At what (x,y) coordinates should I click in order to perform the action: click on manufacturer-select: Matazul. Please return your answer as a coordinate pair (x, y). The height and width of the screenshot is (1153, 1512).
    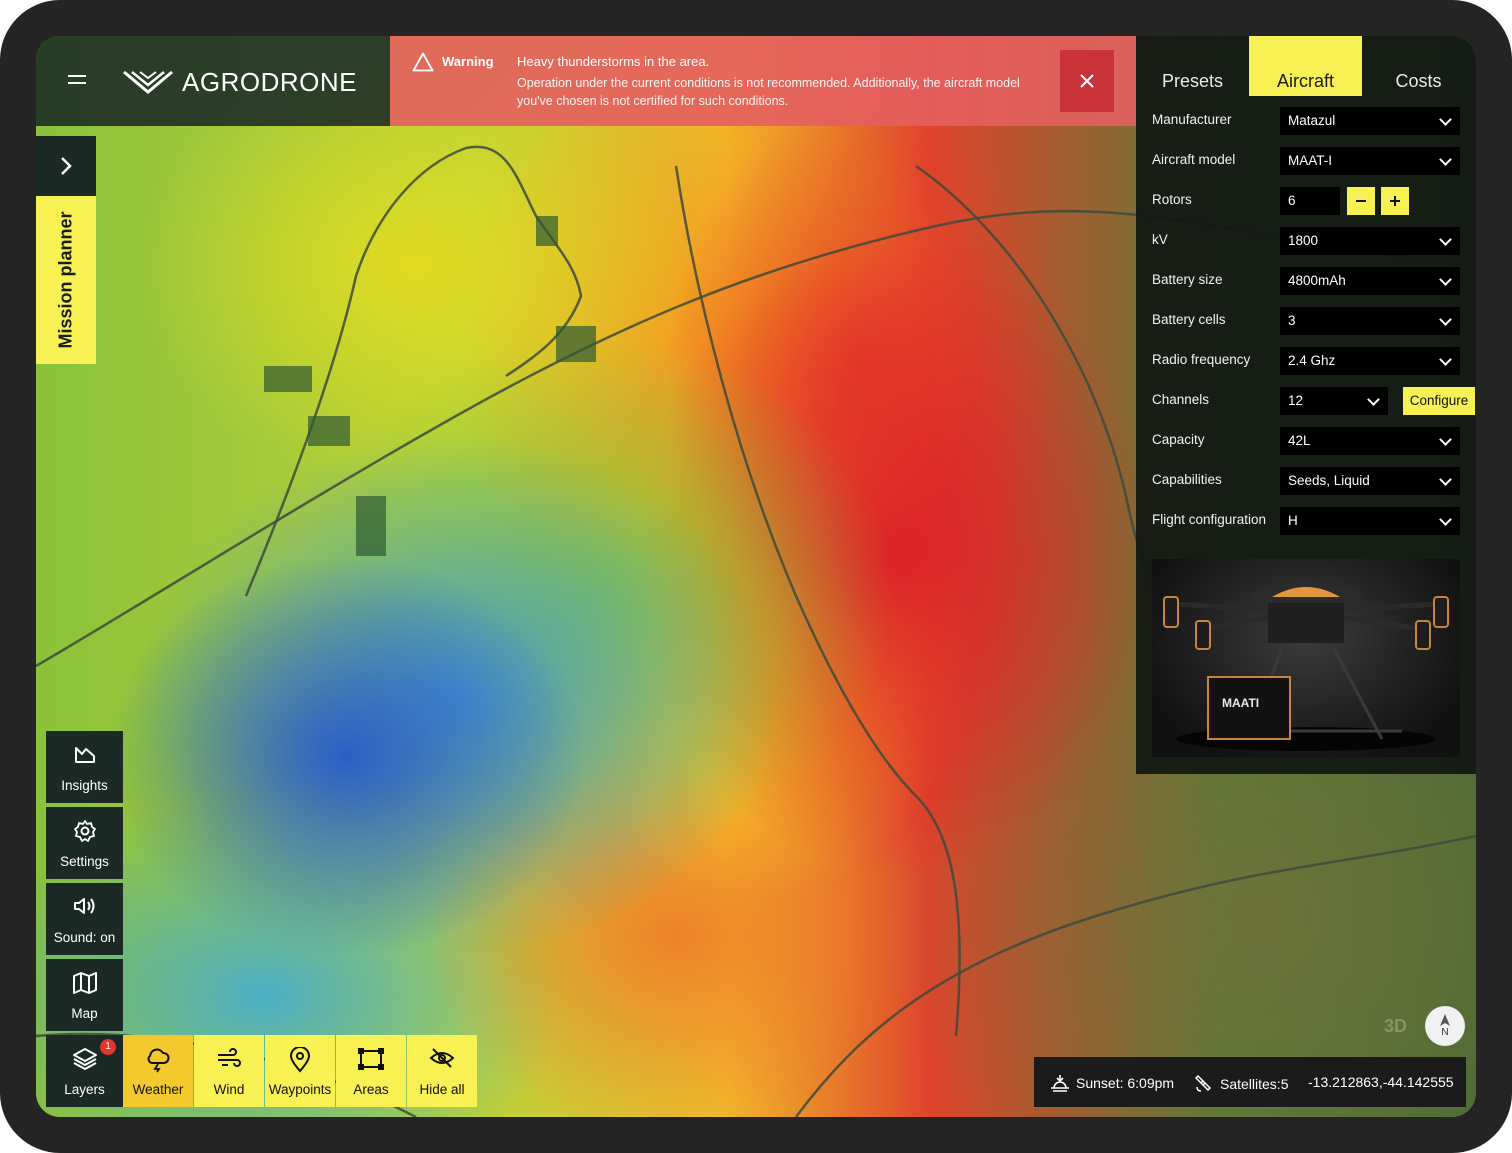
    Looking at the image, I should click on (1370, 121).